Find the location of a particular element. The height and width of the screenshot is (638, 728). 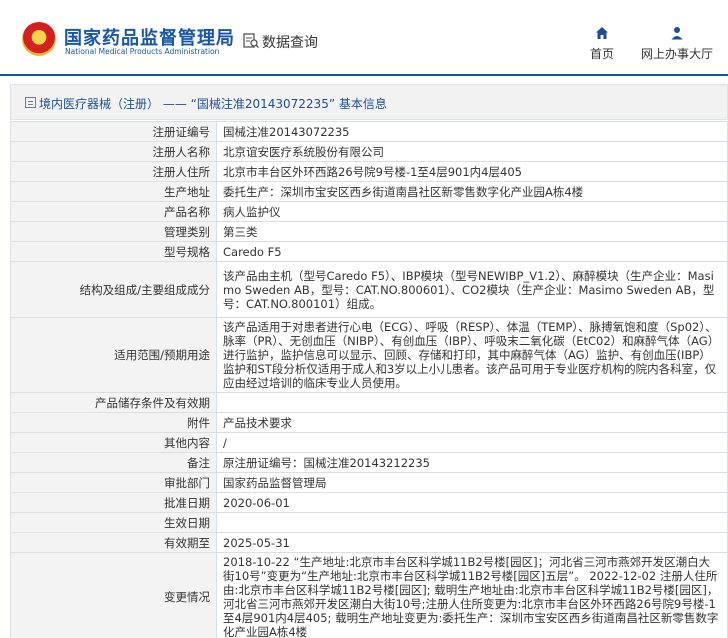

field-label-storage-conditions: 产品储存条件及有效期 is located at coordinates (113, 402).